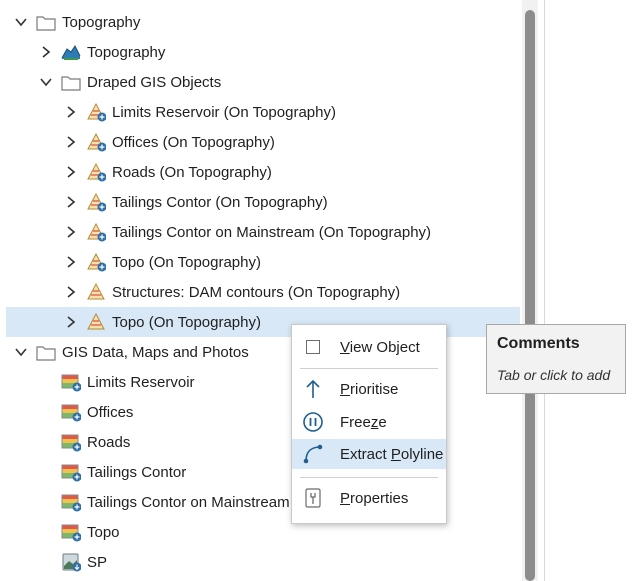 This screenshot has height=581, width=632. What do you see at coordinates (220, 202) in the screenshot?
I see `tree-label: Tailings Contor (On Topography)` at bounding box center [220, 202].